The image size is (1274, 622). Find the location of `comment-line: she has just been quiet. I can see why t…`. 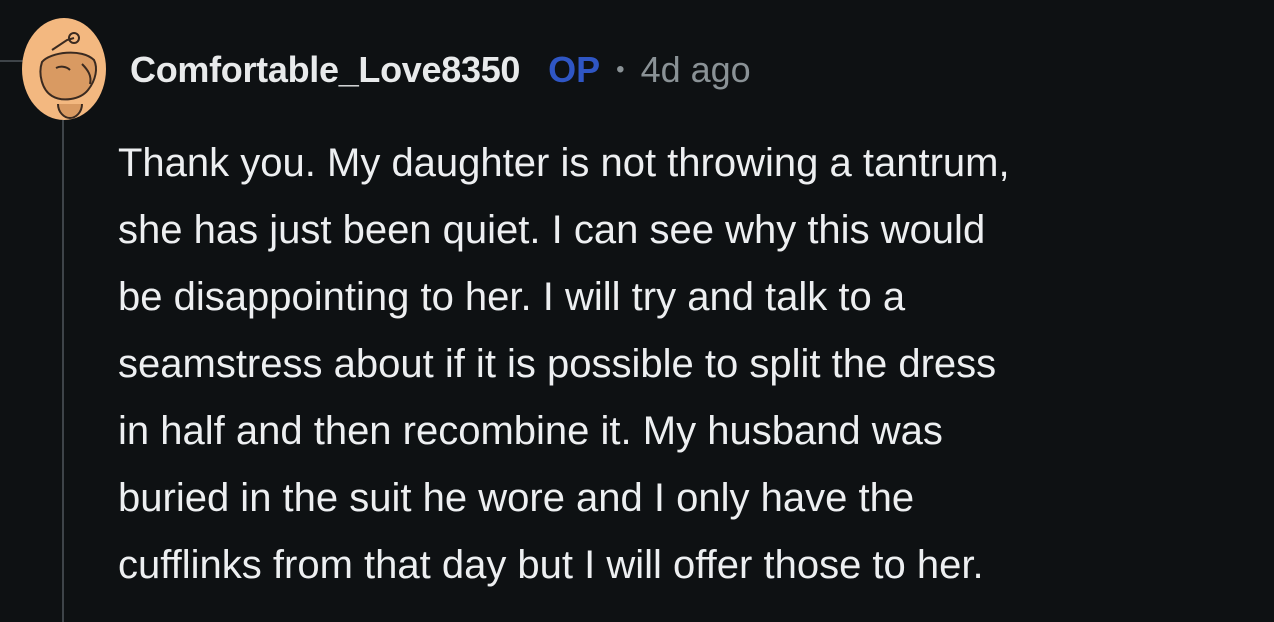

comment-line: she has just been quiet. I can see why t… is located at coordinates (552, 230).